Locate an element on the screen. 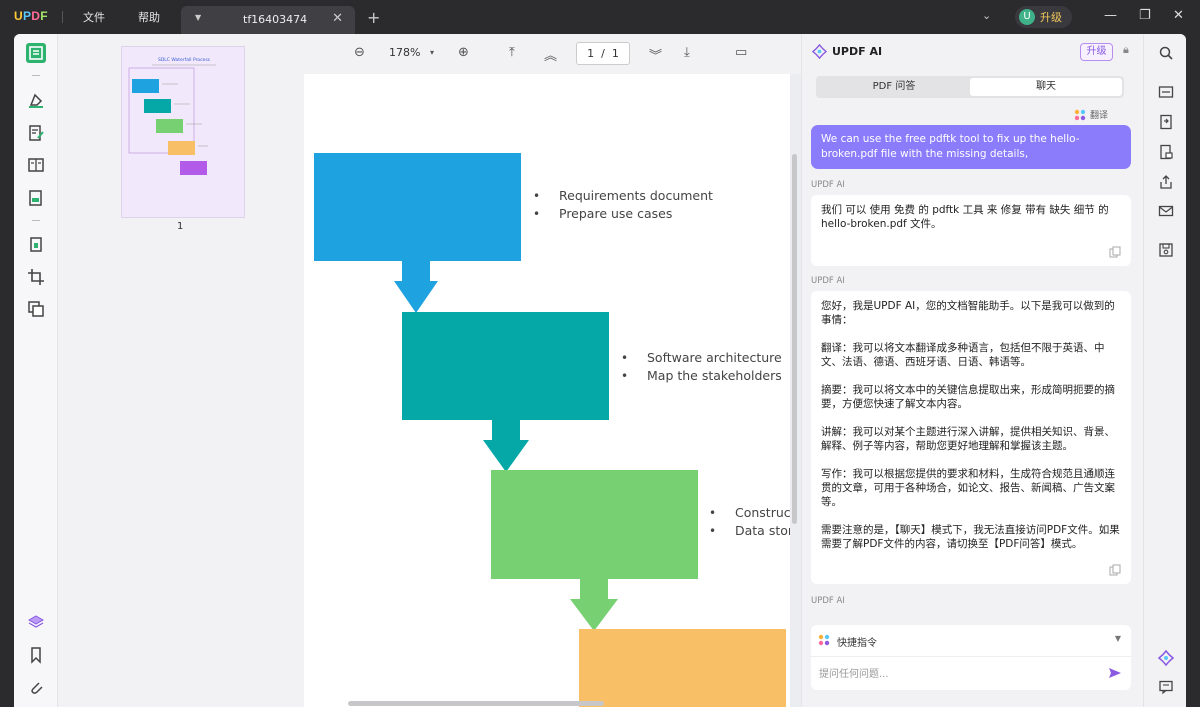 This screenshot has height=707, width=1200. page-number-input: 1 / 1 is located at coordinates (603, 53).